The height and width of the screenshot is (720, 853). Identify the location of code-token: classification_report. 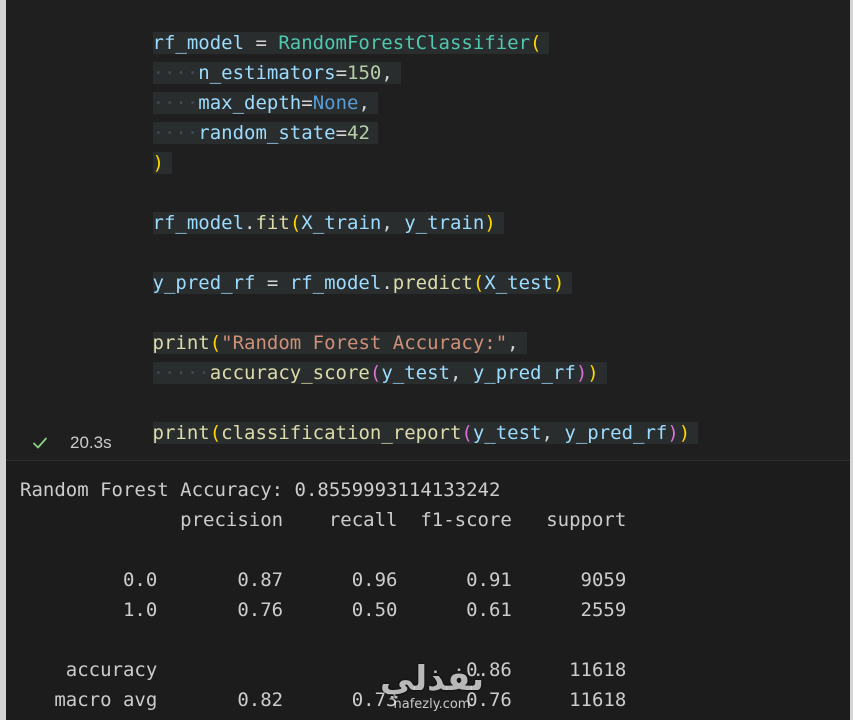
(341, 433).